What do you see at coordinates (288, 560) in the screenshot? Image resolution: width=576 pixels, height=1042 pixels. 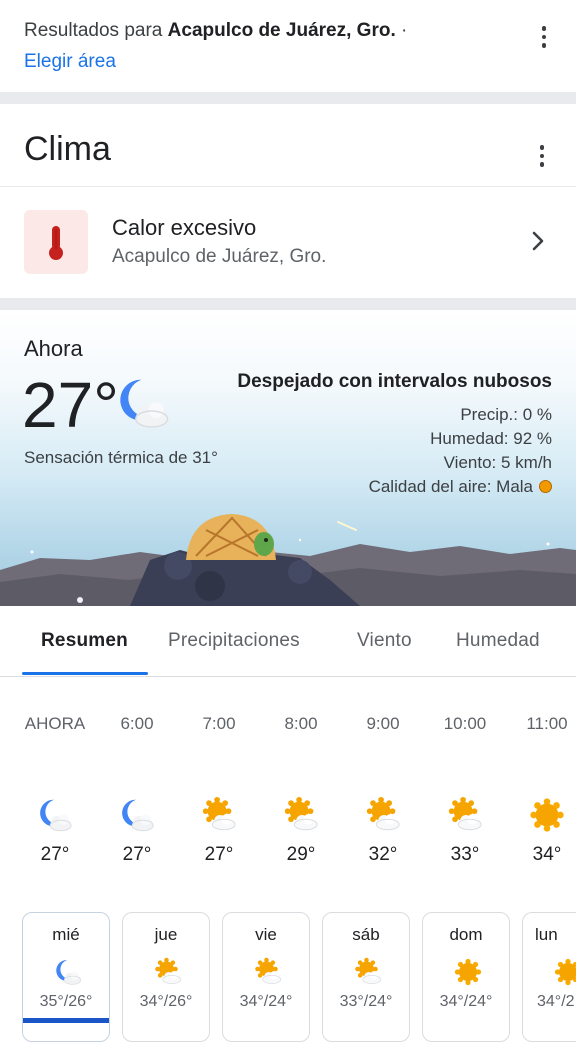 I see `night-landscape-illustration` at bounding box center [288, 560].